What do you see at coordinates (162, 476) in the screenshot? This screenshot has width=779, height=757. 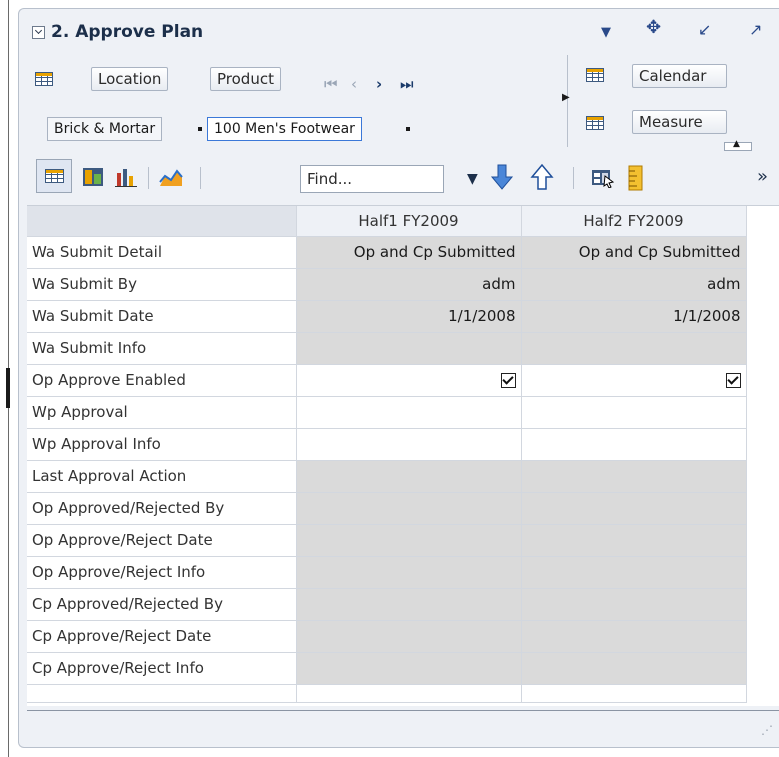 I see `row-header: Last Approval Action` at bounding box center [162, 476].